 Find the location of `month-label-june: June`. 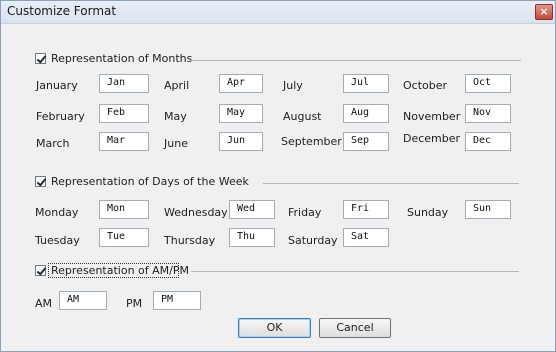

month-label-june: June is located at coordinates (176, 143).